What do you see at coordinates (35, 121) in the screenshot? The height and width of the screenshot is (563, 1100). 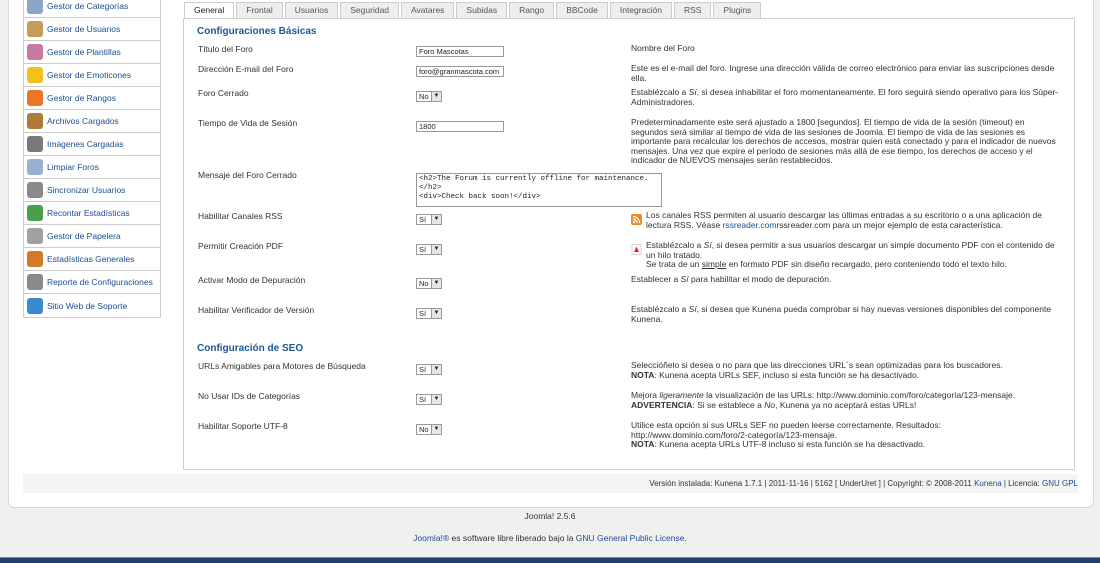 I see `files-icon` at bounding box center [35, 121].